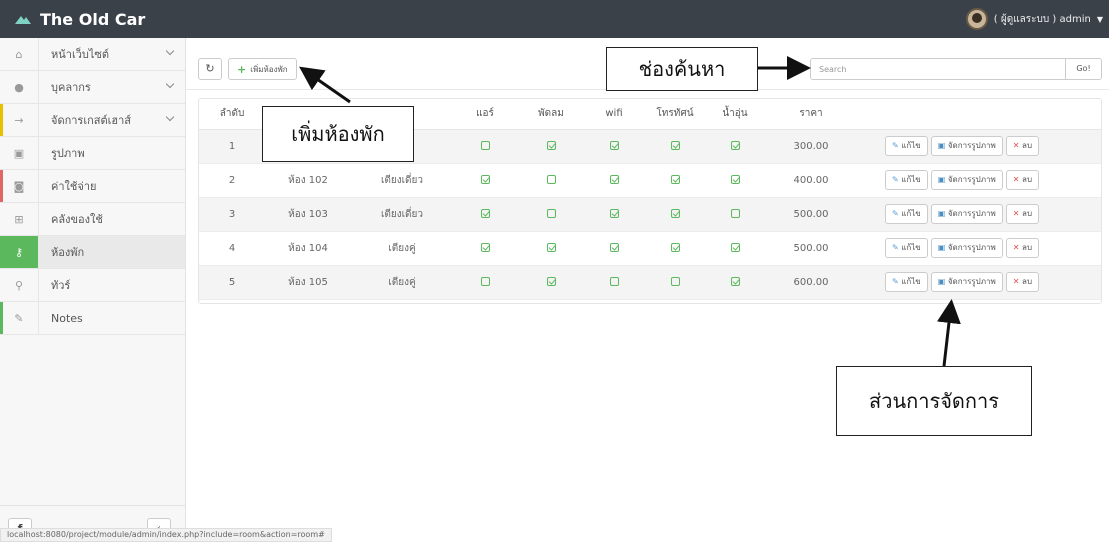 This screenshot has height=542, width=1109. What do you see at coordinates (92, 120) in the screenshot?
I see `sidebar-item: → จัดการเกสต์เฮาส์` at bounding box center [92, 120].